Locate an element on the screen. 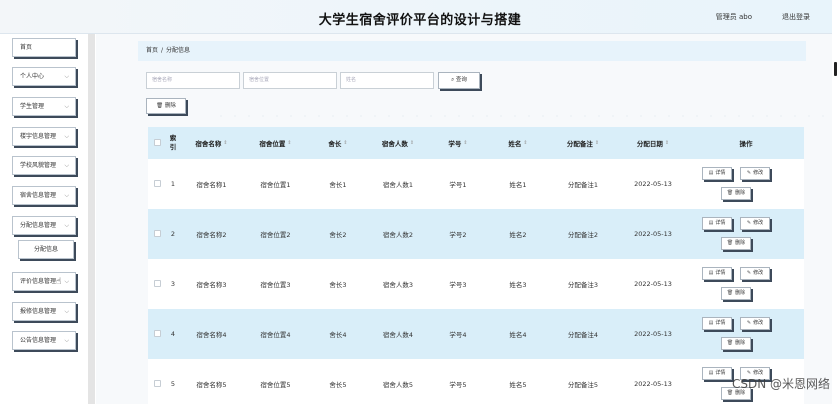 This screenshot has width=840, height=404. bulk-delete-button: 🗑 删除 is located at coordinates (166, 106).